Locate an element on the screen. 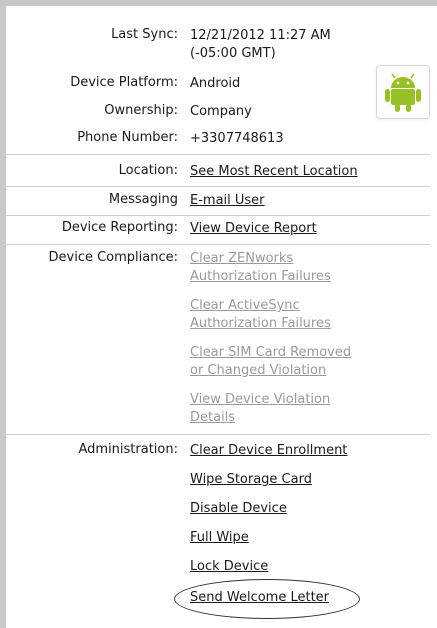 The width and height of the screenshot is (437, 628). view-device-report-link: View Device Report is located at coordinates (253, 229).